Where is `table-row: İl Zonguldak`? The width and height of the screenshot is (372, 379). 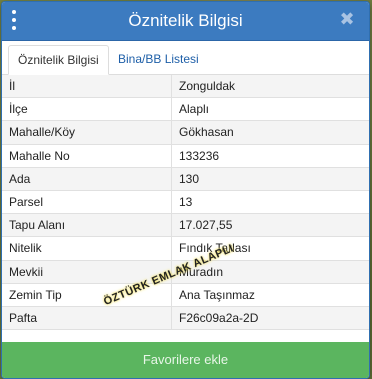
table-row: İl Zonguldak is located at coordinates (185, 87).